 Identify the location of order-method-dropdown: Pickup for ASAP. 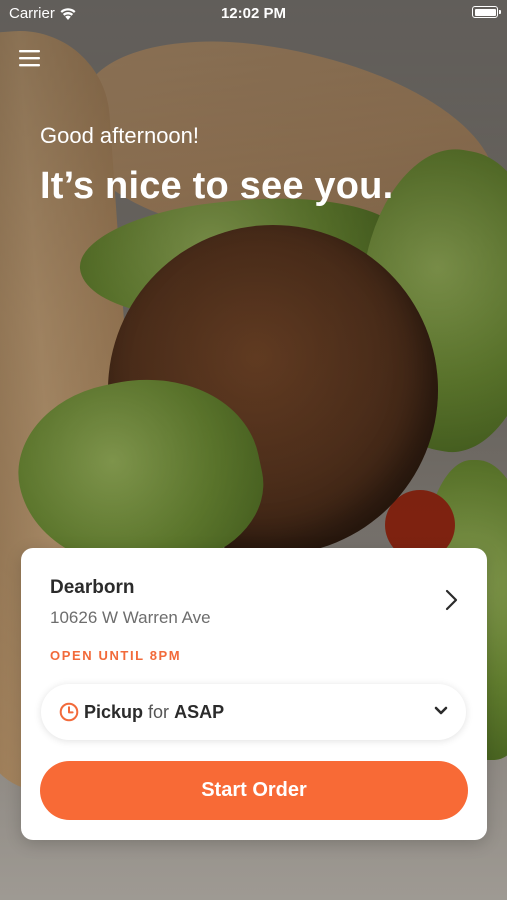
(253, 712).